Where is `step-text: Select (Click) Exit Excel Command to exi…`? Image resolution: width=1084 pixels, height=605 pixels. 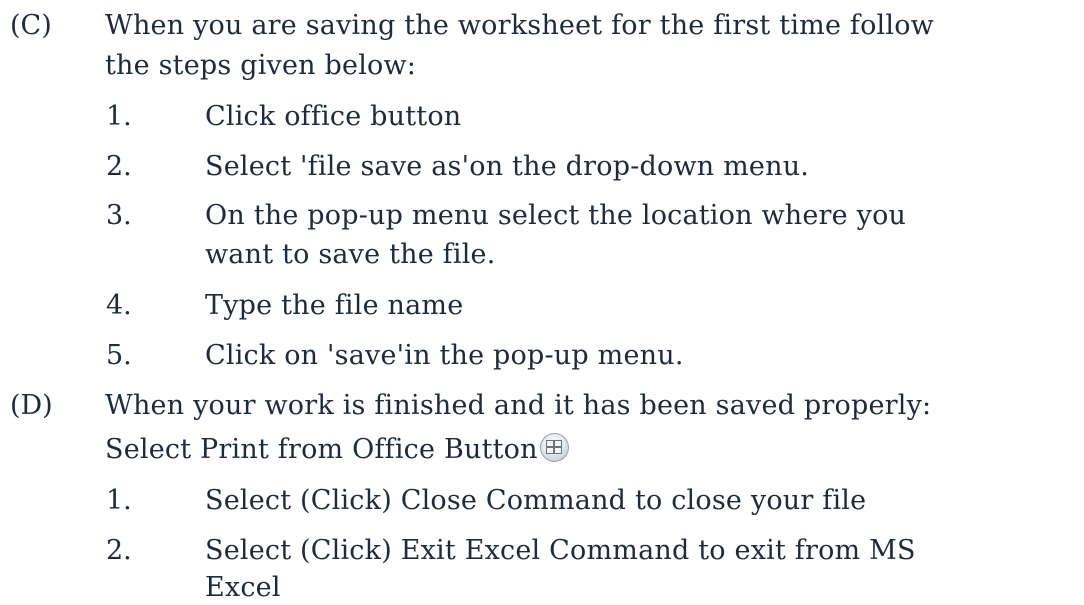
step-text: Select (Click) Exit Excel Command to exi… is located at coordinates (560, 550).